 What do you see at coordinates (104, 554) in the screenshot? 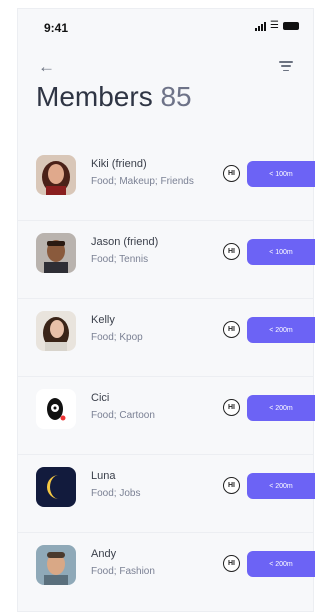
I see `member-name: Andy` at bounding box center [104, 554].